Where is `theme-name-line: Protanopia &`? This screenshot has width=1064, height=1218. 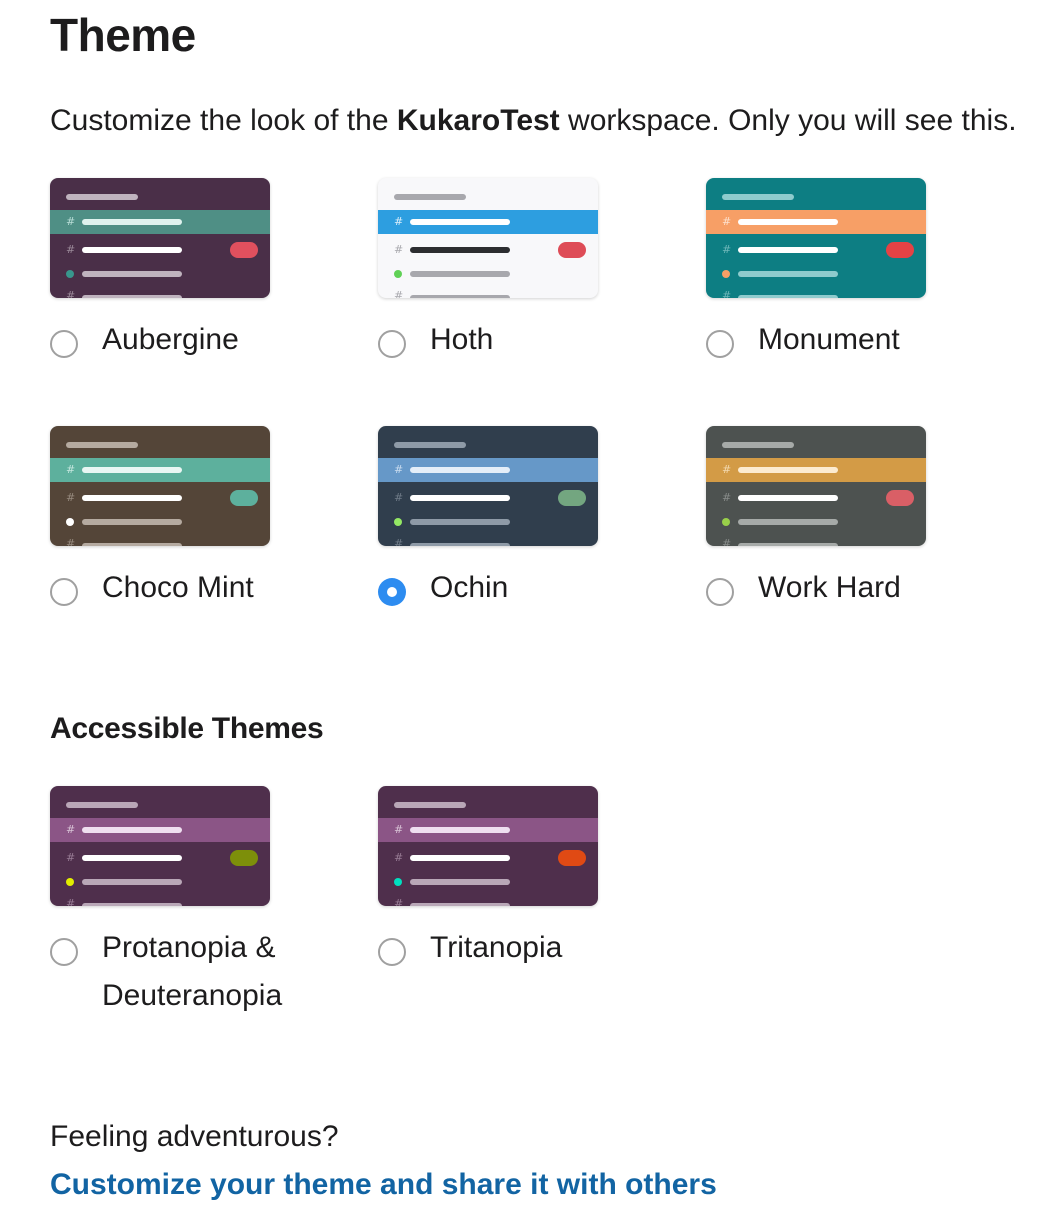 theme-name-line: Protanopia & is located at coordinates (189, 947).